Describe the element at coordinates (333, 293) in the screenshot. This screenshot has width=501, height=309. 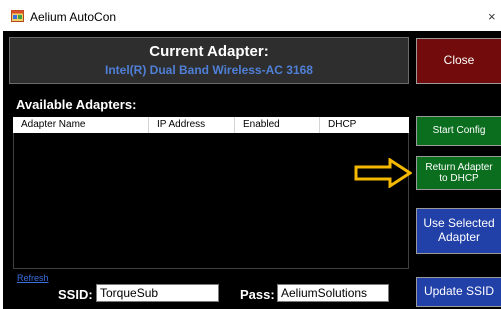
I see `password-input` at that location.